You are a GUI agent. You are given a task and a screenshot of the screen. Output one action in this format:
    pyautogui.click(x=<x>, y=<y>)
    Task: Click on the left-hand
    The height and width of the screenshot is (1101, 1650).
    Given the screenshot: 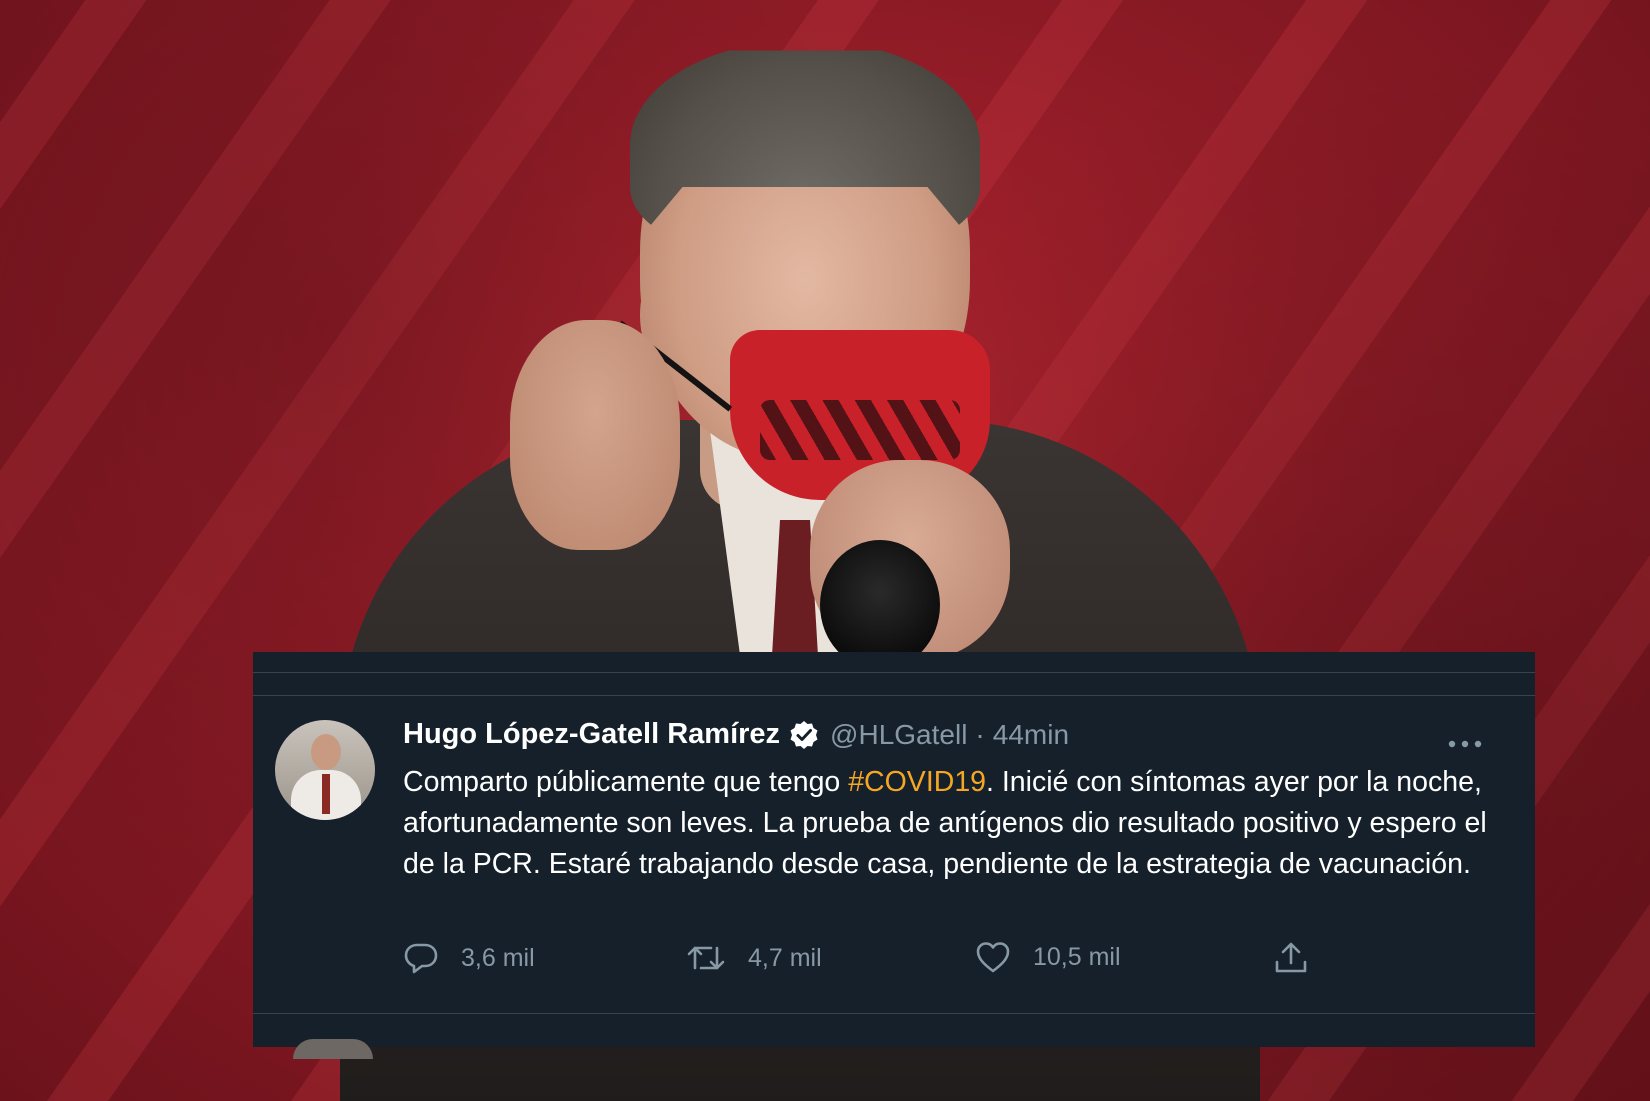 What is the action you would take?
    pyautogui.click(x=595, y=435)
    